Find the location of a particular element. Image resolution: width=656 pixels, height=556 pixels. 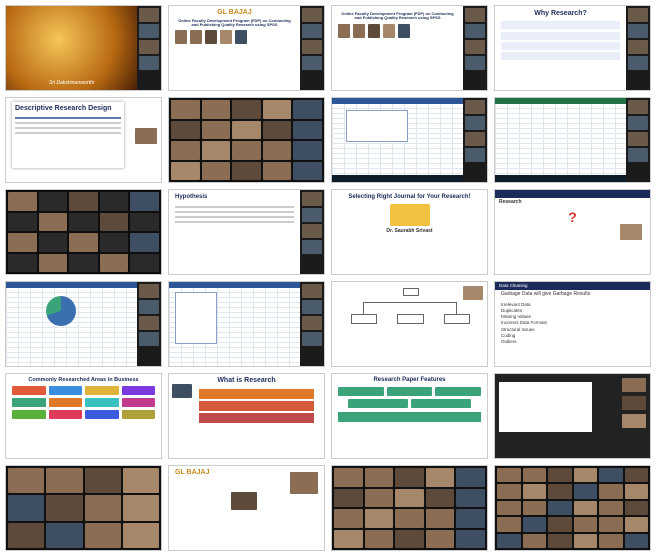

hypothesis-title: Hypothesis is located at coordinates (191, 197).